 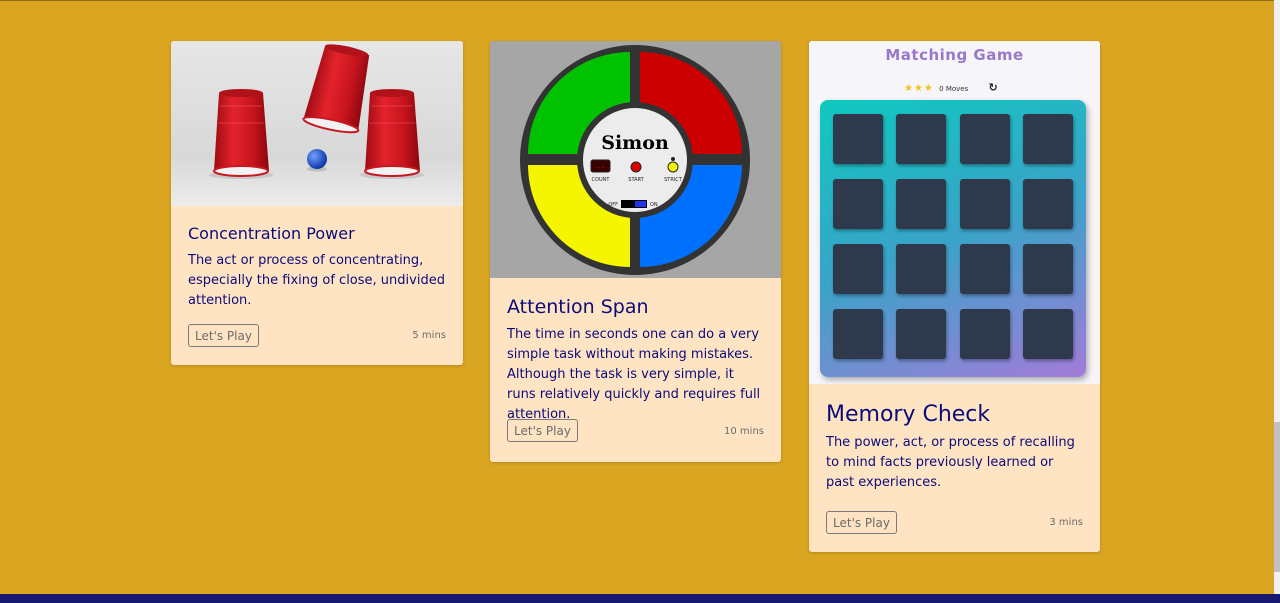 I want to click on matching-game-image: Matching Game ★★★ 0 Moves ↻, so click(x=954, y=212).